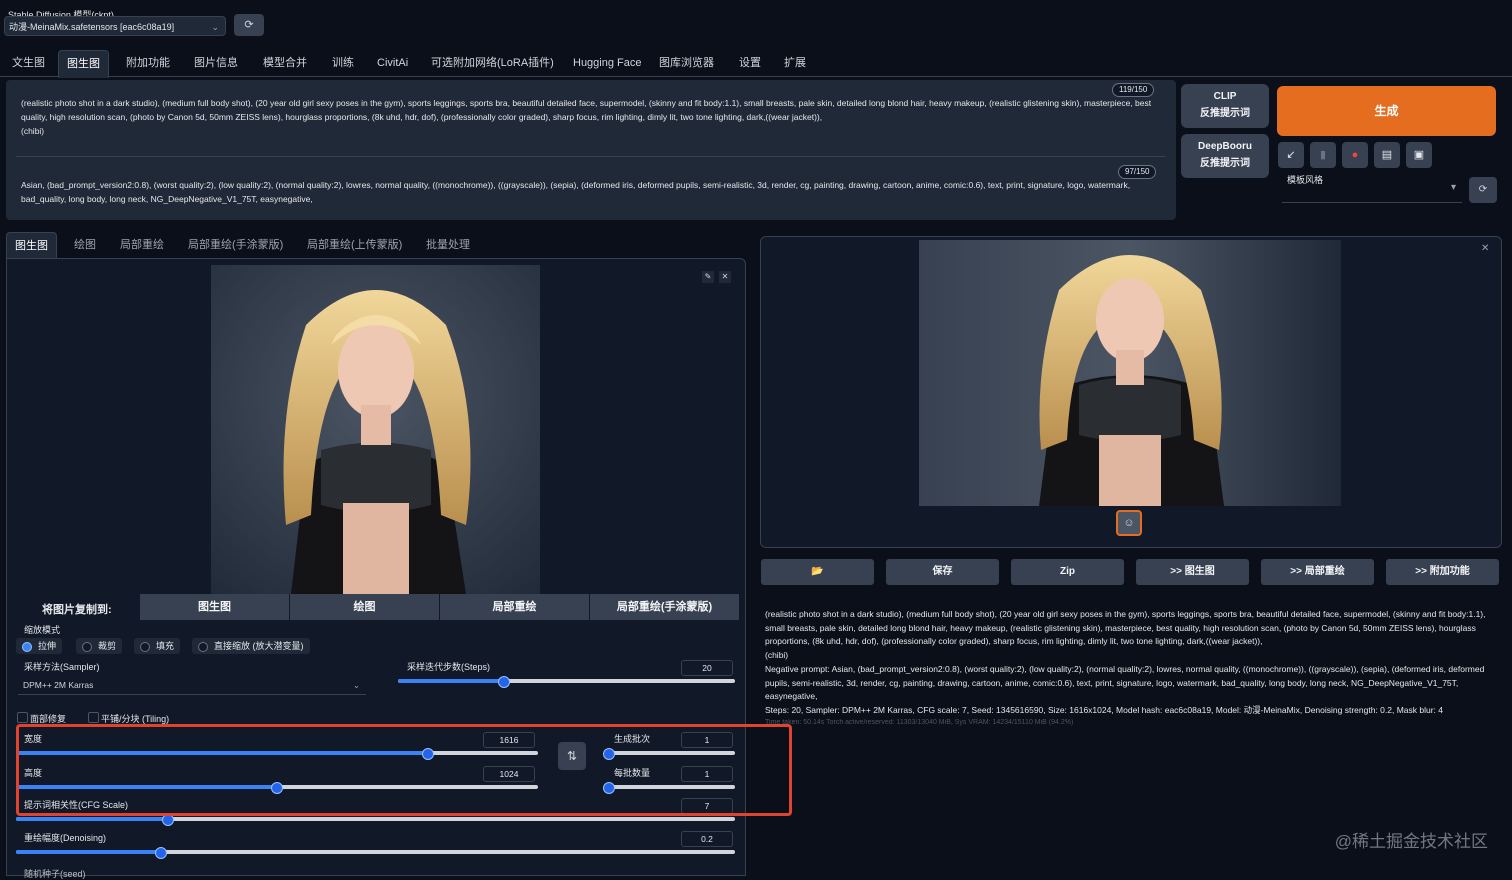  I want to click on tab-hugging-face: Hugging Face, so click(607, 63).